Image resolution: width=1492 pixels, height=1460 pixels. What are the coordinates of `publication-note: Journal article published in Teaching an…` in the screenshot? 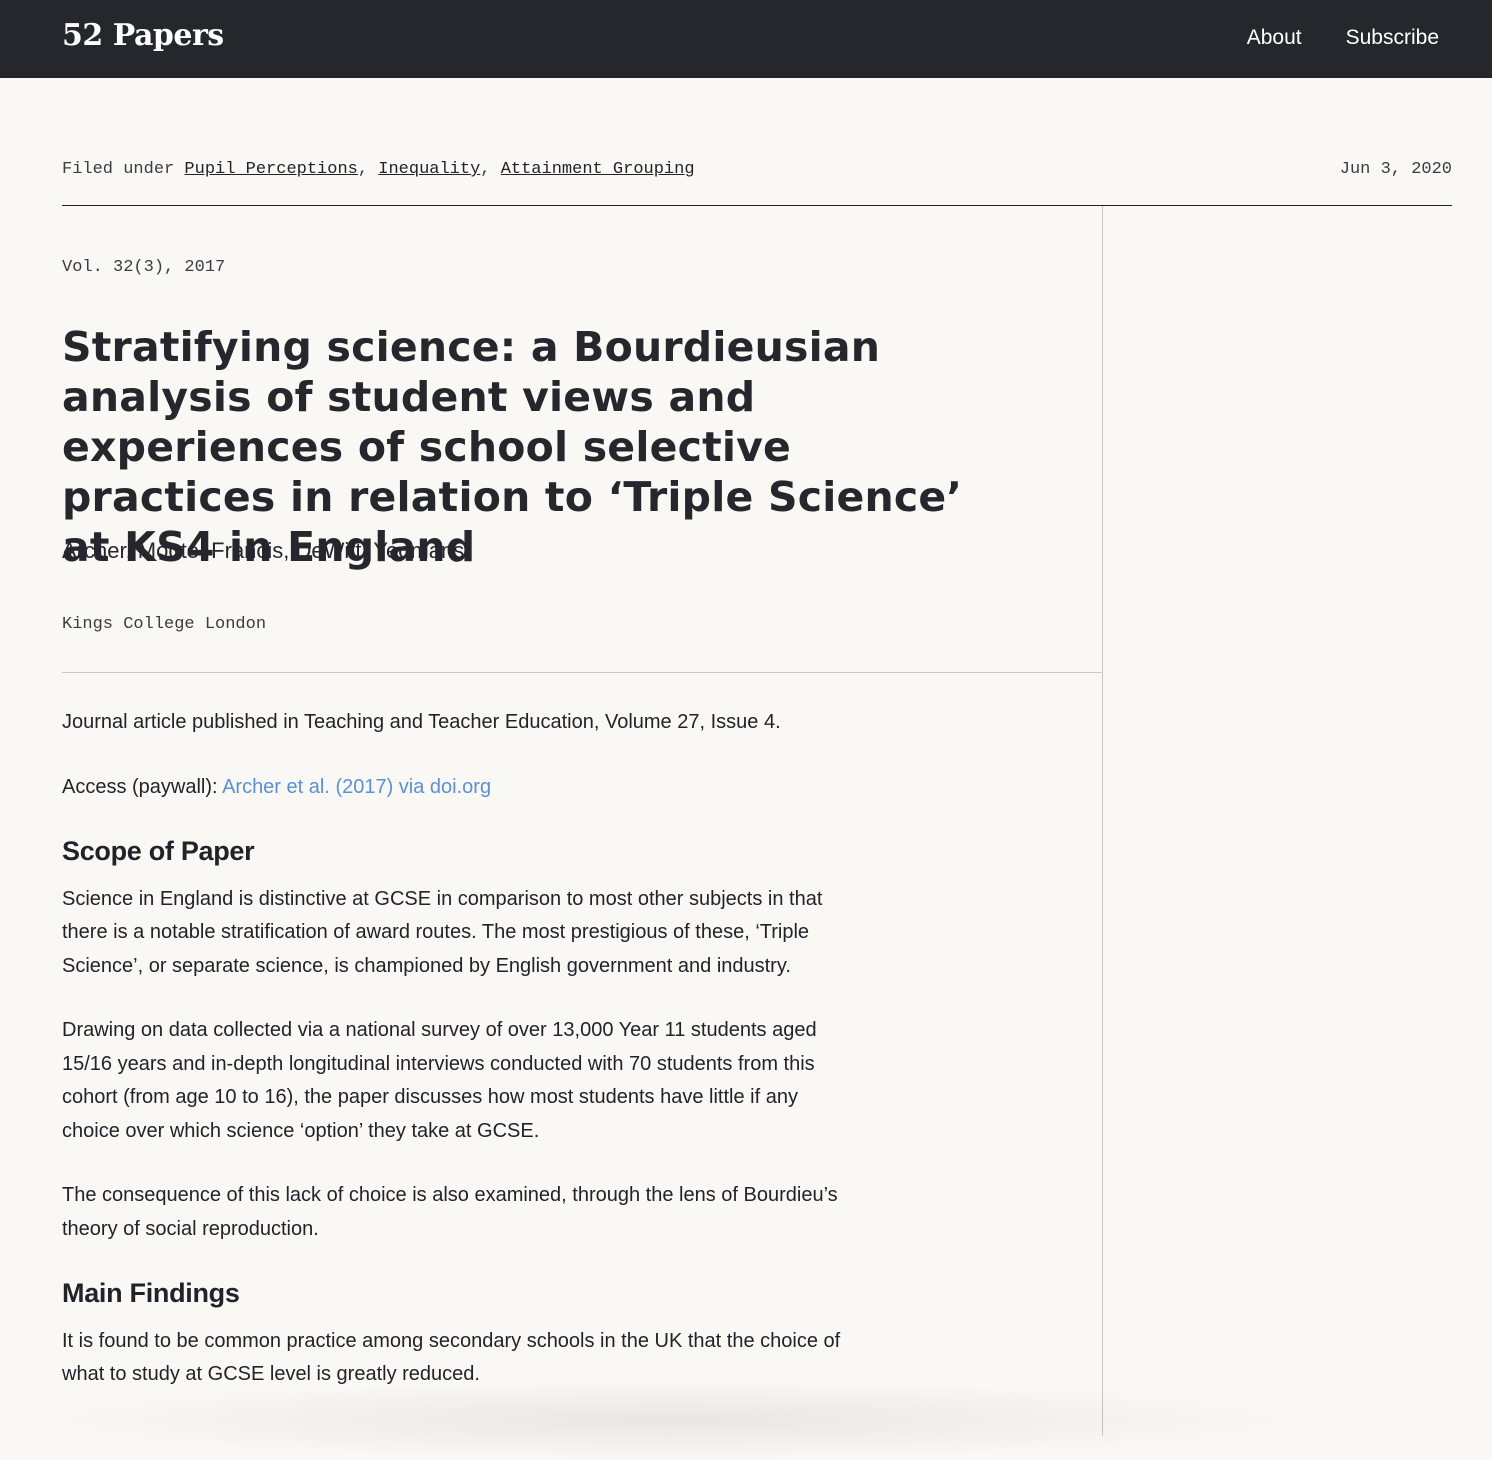 It's located at (421, 722).